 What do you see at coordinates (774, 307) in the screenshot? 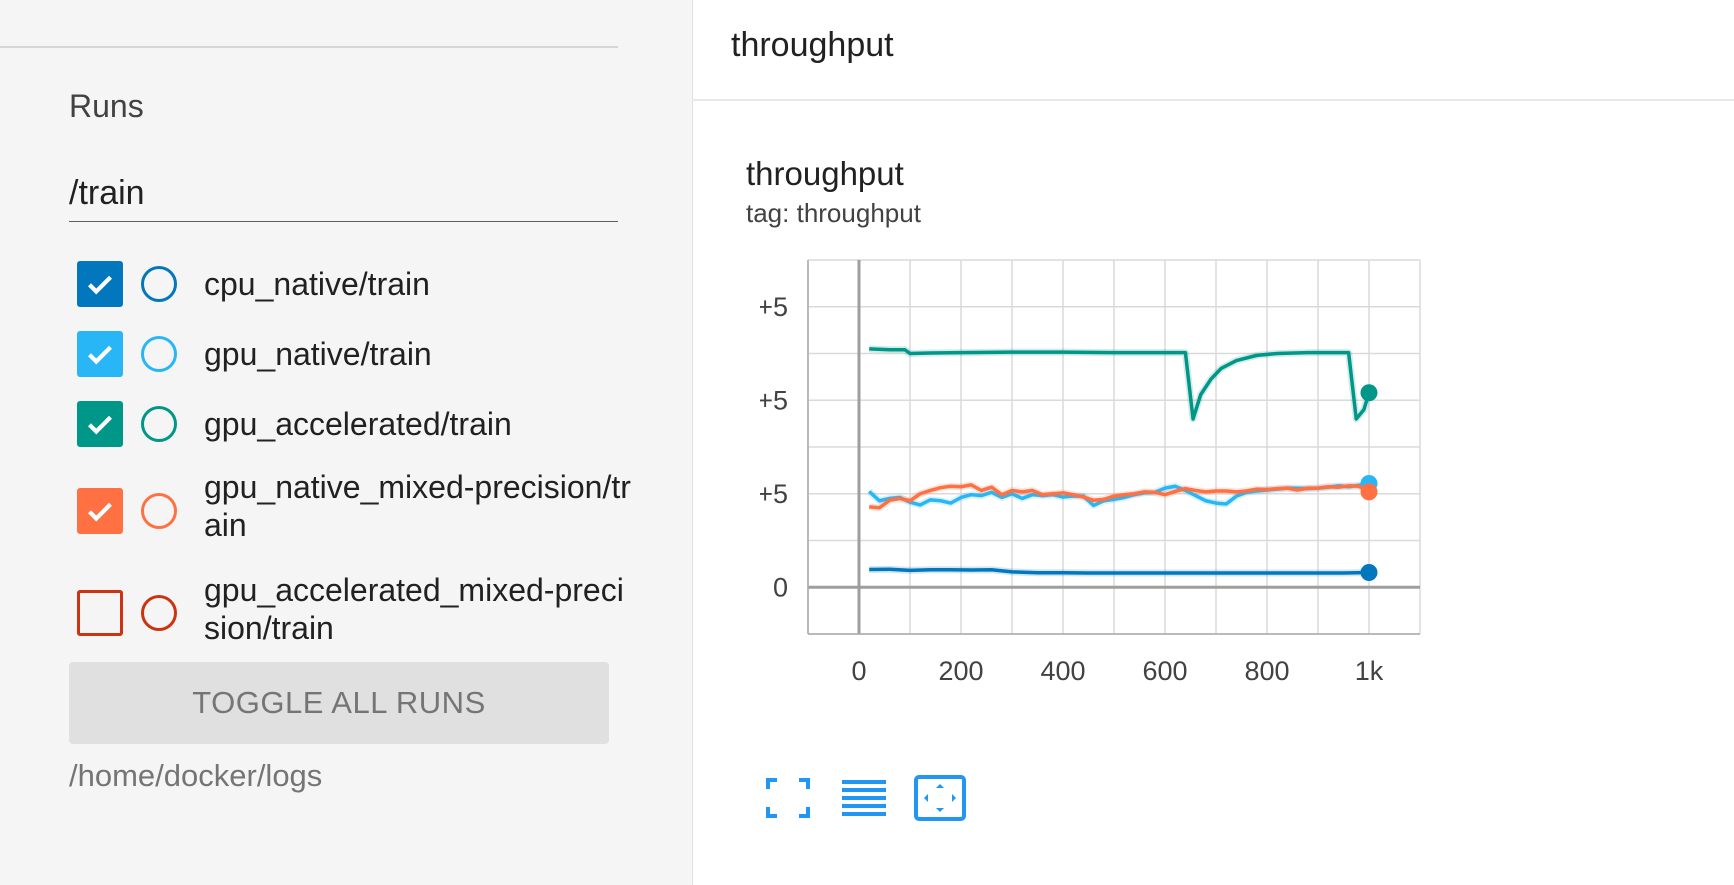
I see `y-tick-label: 6e+5` at bounding box center [774, 307].